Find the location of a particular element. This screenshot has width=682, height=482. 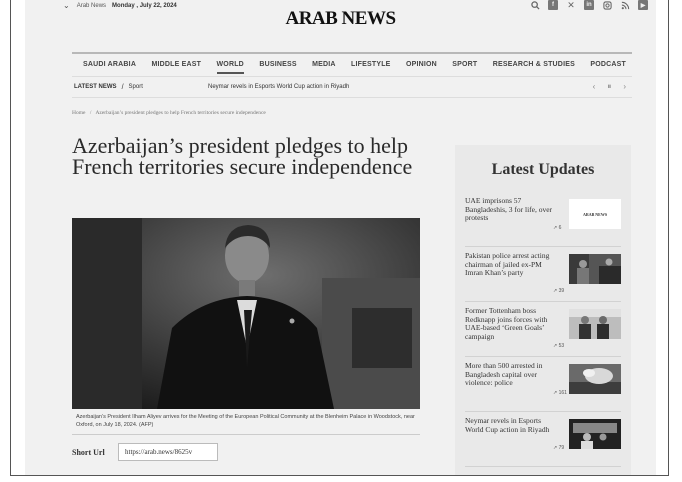

ticker-section: Sport is located at coordinates (136, 87).